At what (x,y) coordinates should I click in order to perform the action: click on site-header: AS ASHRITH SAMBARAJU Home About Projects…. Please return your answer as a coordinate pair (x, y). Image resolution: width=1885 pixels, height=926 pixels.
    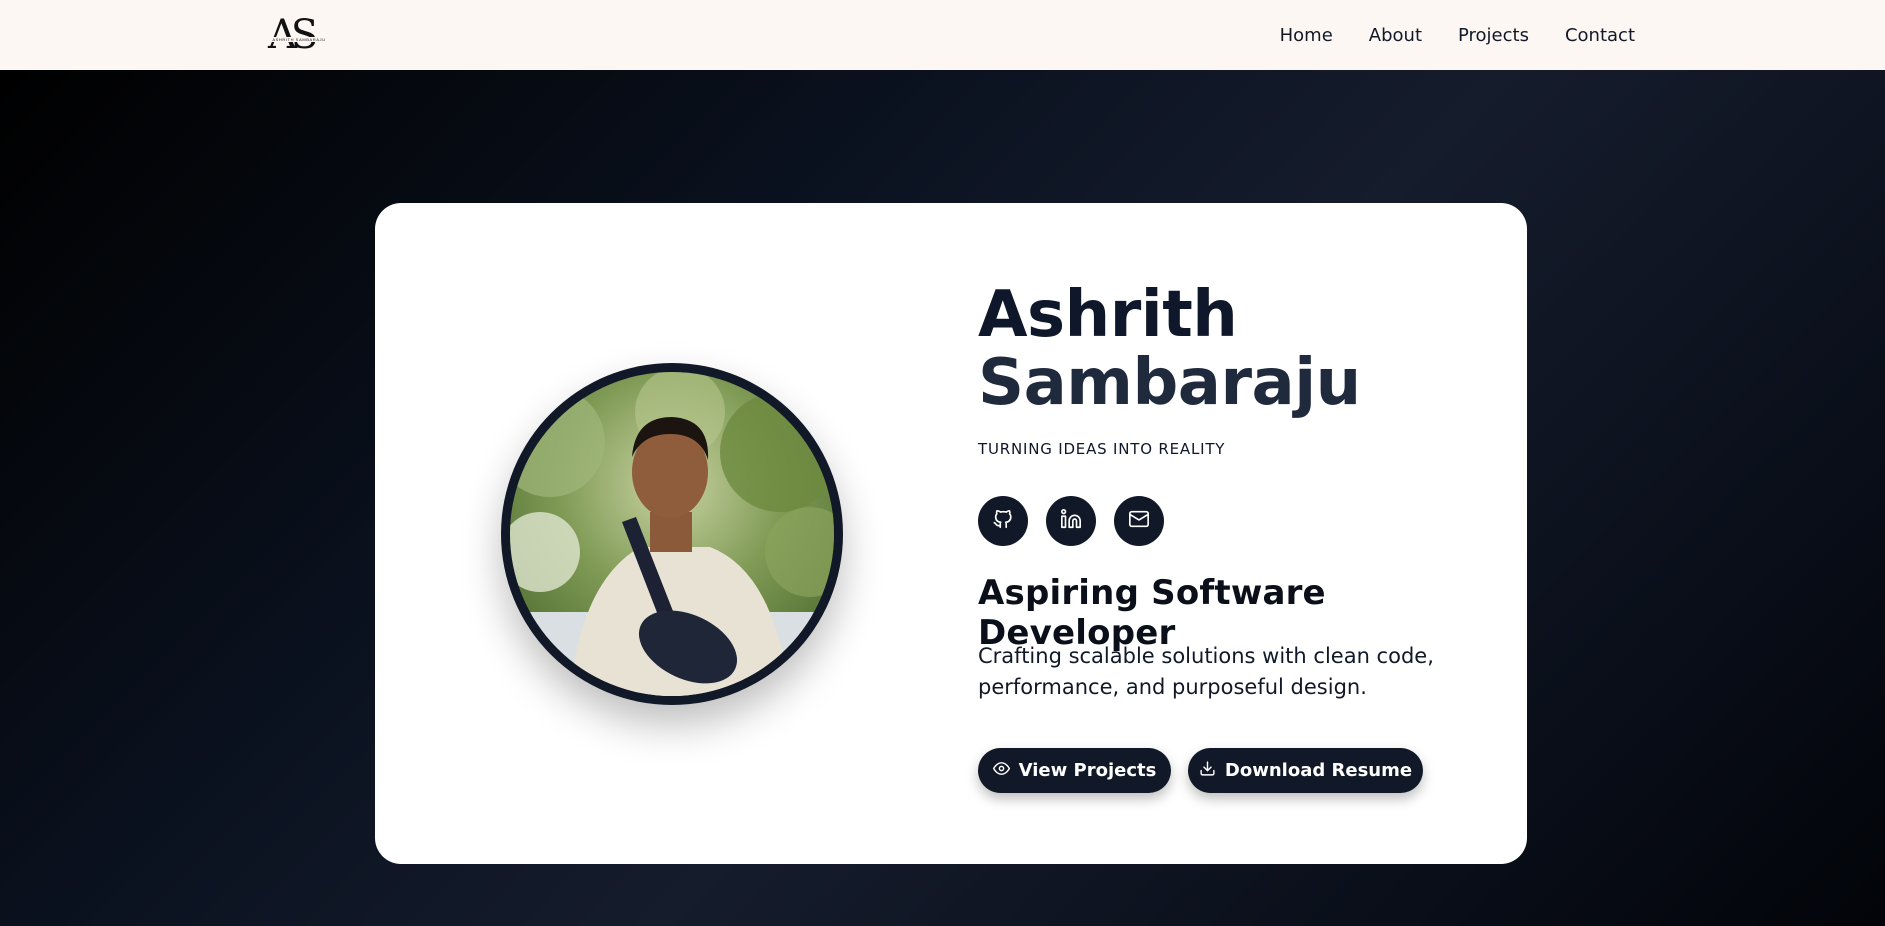
    Looking at the image, I should click on (942, 35).